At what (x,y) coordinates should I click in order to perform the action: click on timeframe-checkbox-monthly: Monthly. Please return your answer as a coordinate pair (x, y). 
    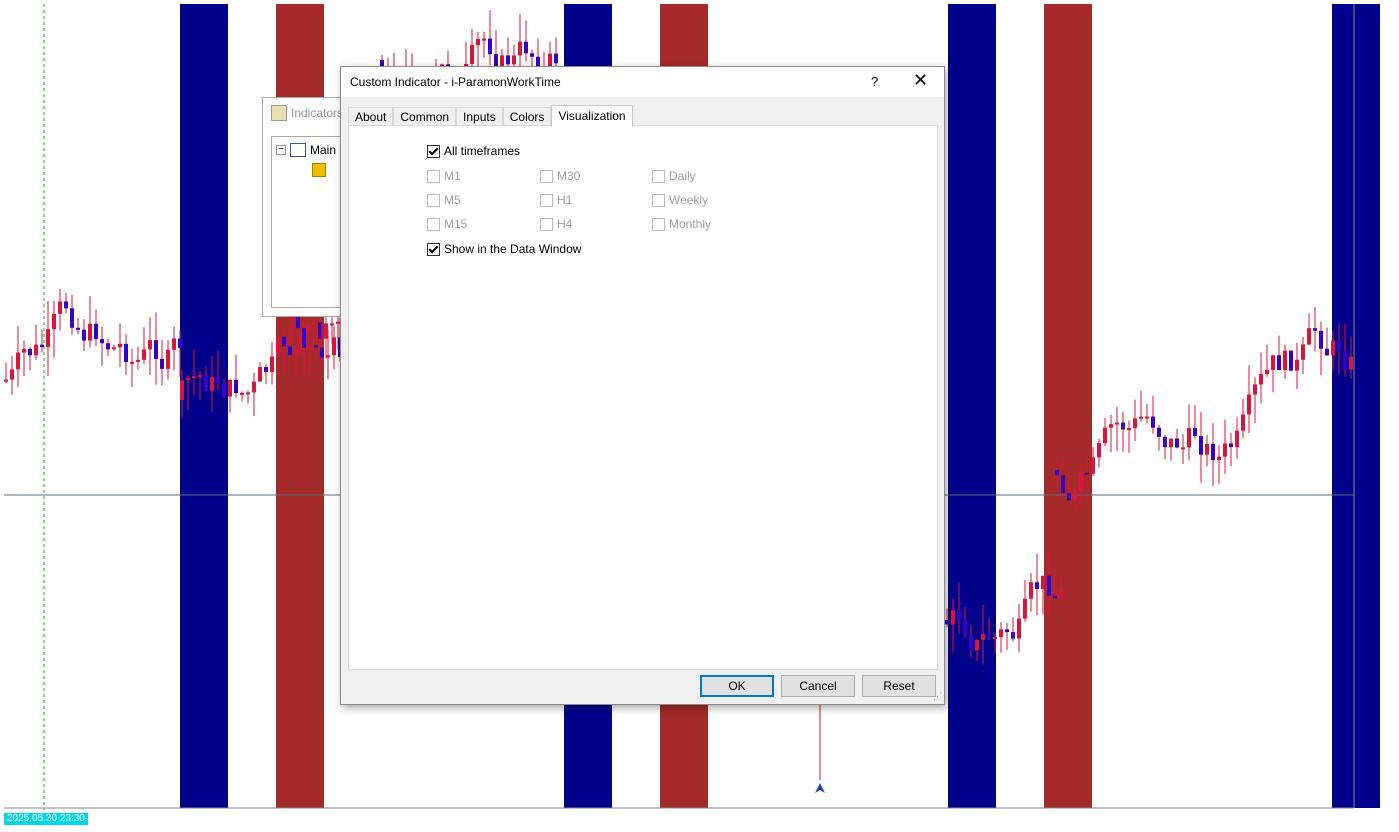
    Looking at the image, I should click on (681, 224).